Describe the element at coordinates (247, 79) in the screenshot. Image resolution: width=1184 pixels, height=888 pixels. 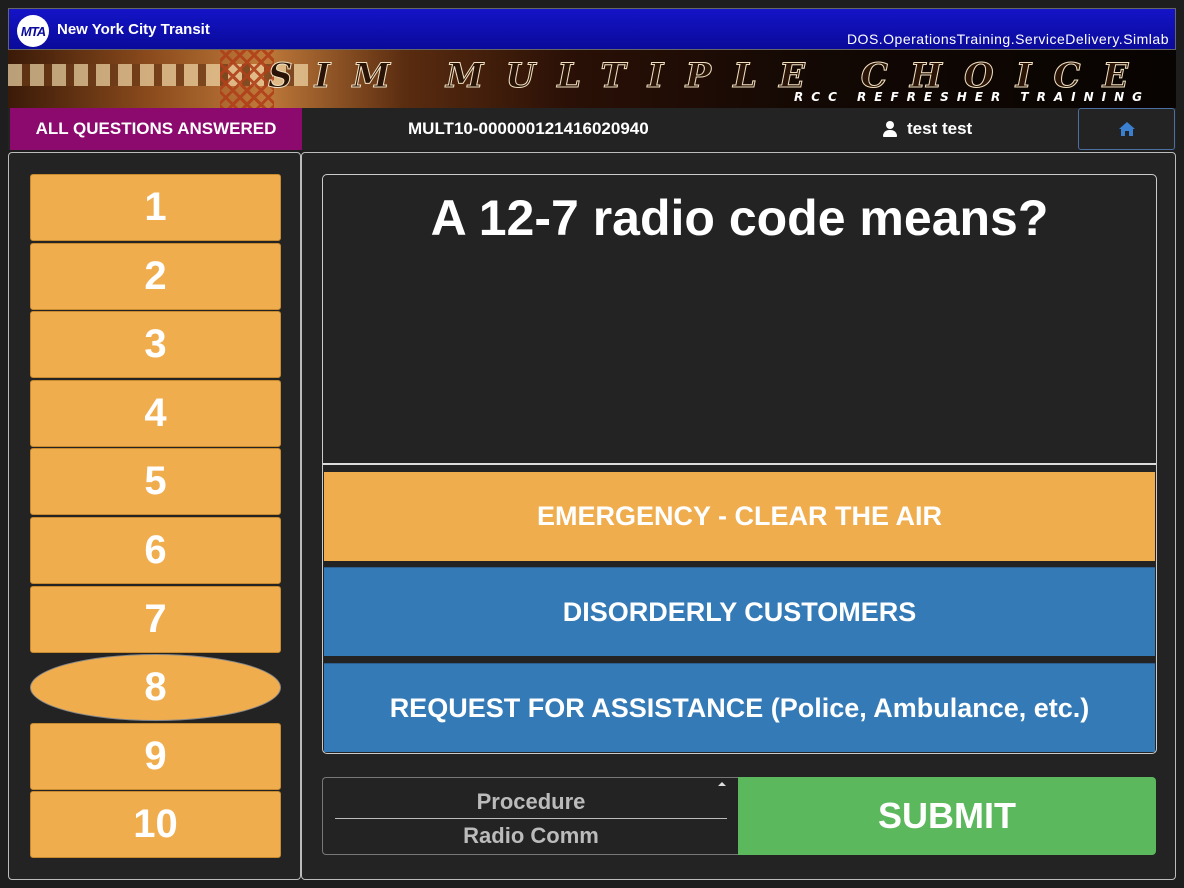
I see `tower-graphic` at that location.